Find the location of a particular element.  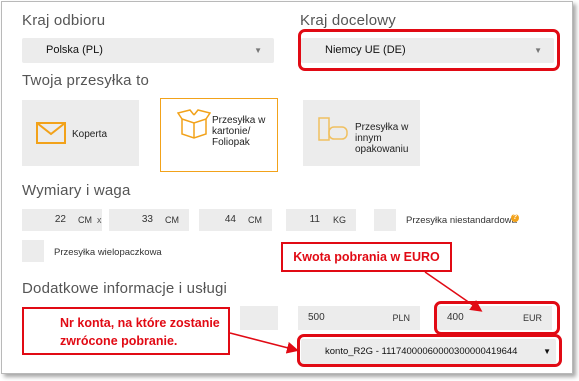

other-package-icon is located at coordinates (333, 129).